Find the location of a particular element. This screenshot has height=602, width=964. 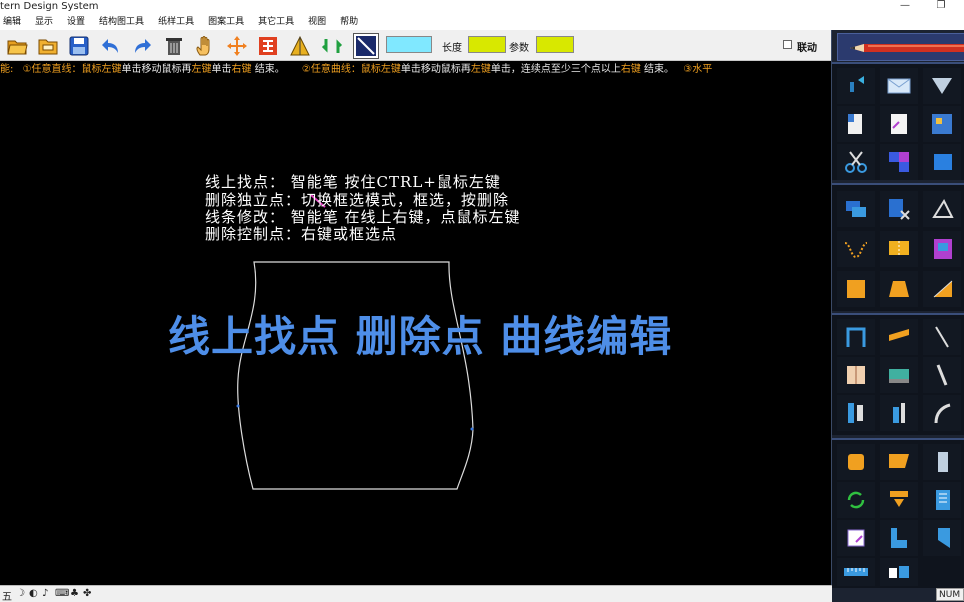

line-style-button is located at coordinates (366, 46).